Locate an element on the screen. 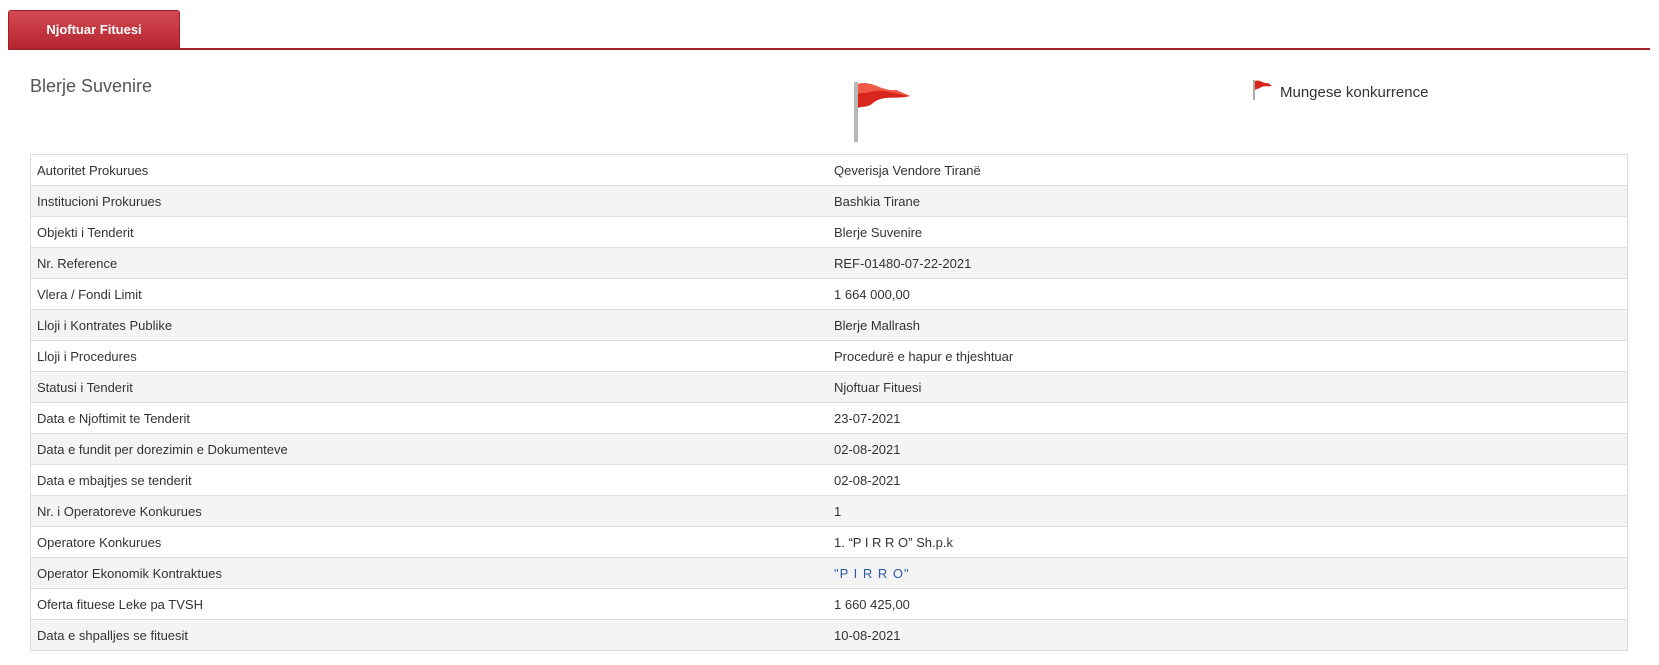 This screenshot has width=1659, height=665. detail-value: 10-08-2021 is located at coordinates (1228, 635).